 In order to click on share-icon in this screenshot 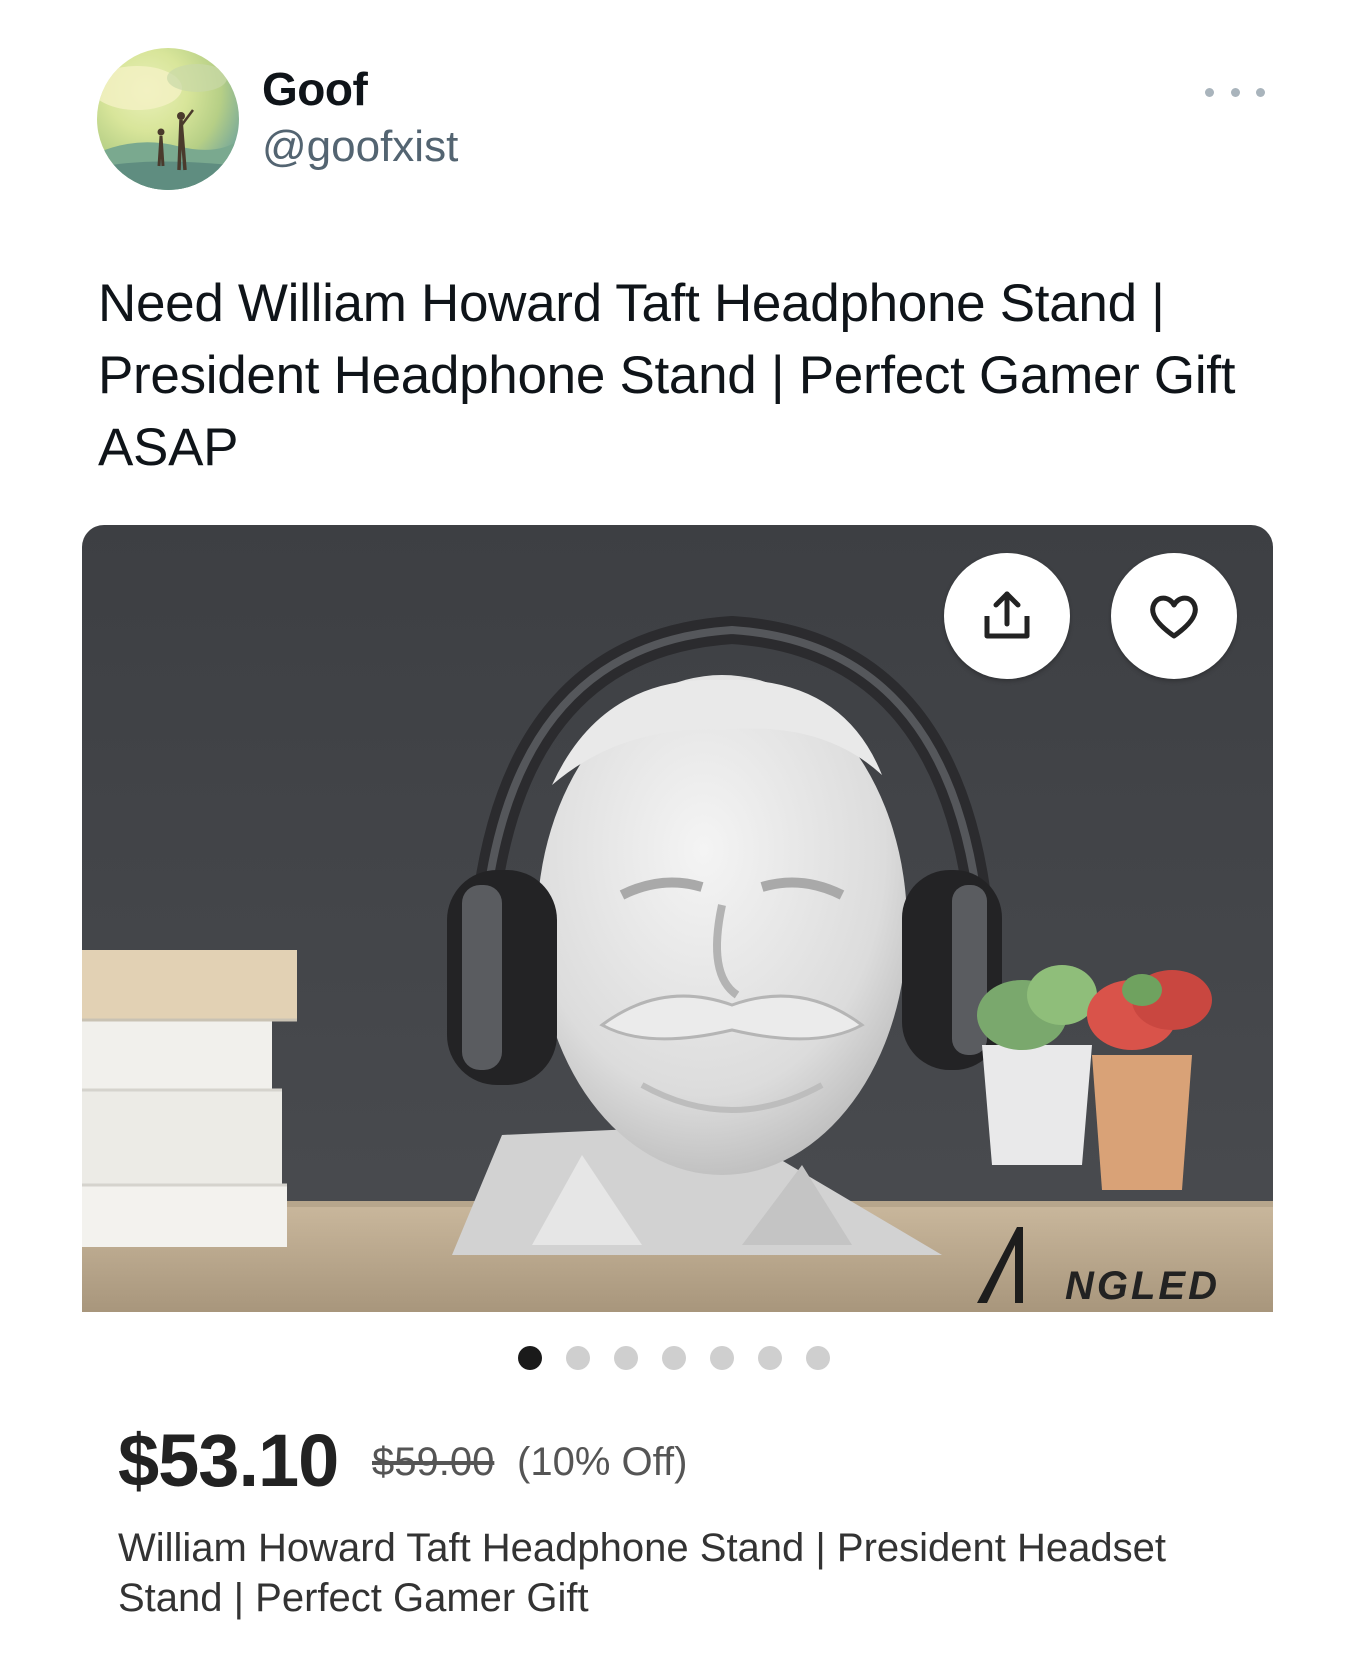, I will do `click(1007, 615)`.